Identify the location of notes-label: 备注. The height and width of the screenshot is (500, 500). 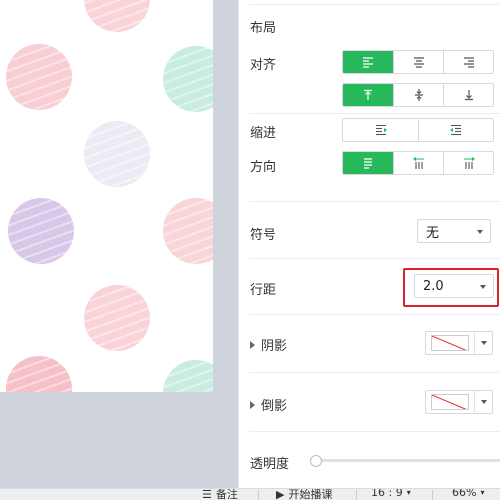
(226, 494).